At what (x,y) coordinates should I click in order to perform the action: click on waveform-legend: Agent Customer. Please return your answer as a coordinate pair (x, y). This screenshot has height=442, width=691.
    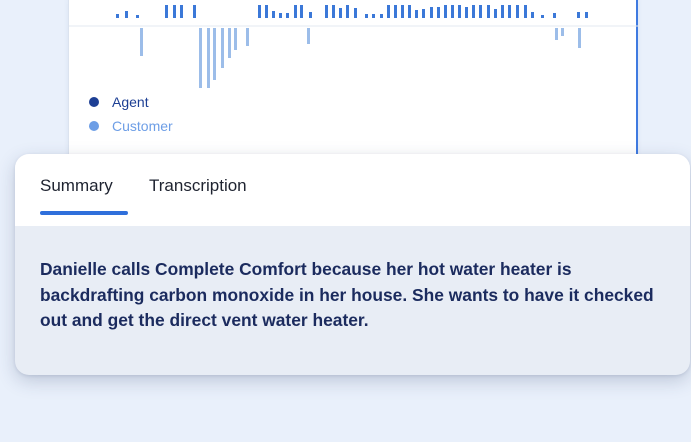
    Looking at the image, I should click on (130, 114).